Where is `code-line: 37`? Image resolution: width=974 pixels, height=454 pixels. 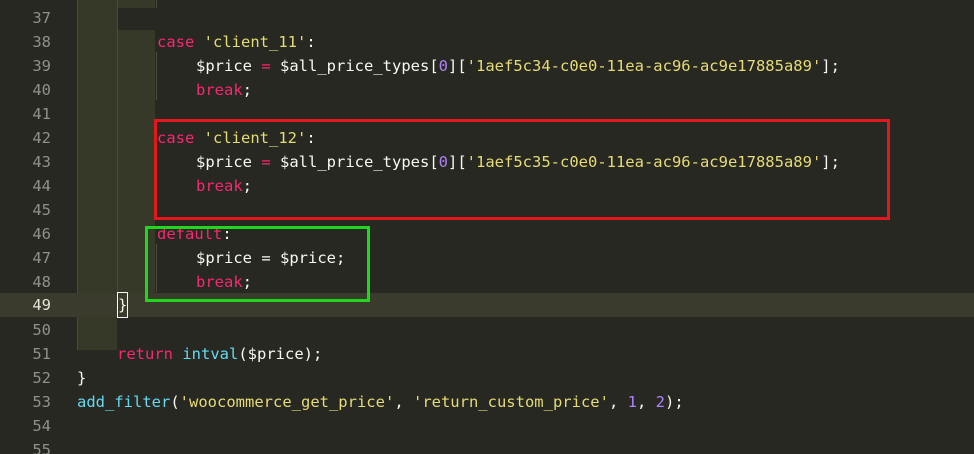 code-line: 37 is located at coordinates (487, 18).